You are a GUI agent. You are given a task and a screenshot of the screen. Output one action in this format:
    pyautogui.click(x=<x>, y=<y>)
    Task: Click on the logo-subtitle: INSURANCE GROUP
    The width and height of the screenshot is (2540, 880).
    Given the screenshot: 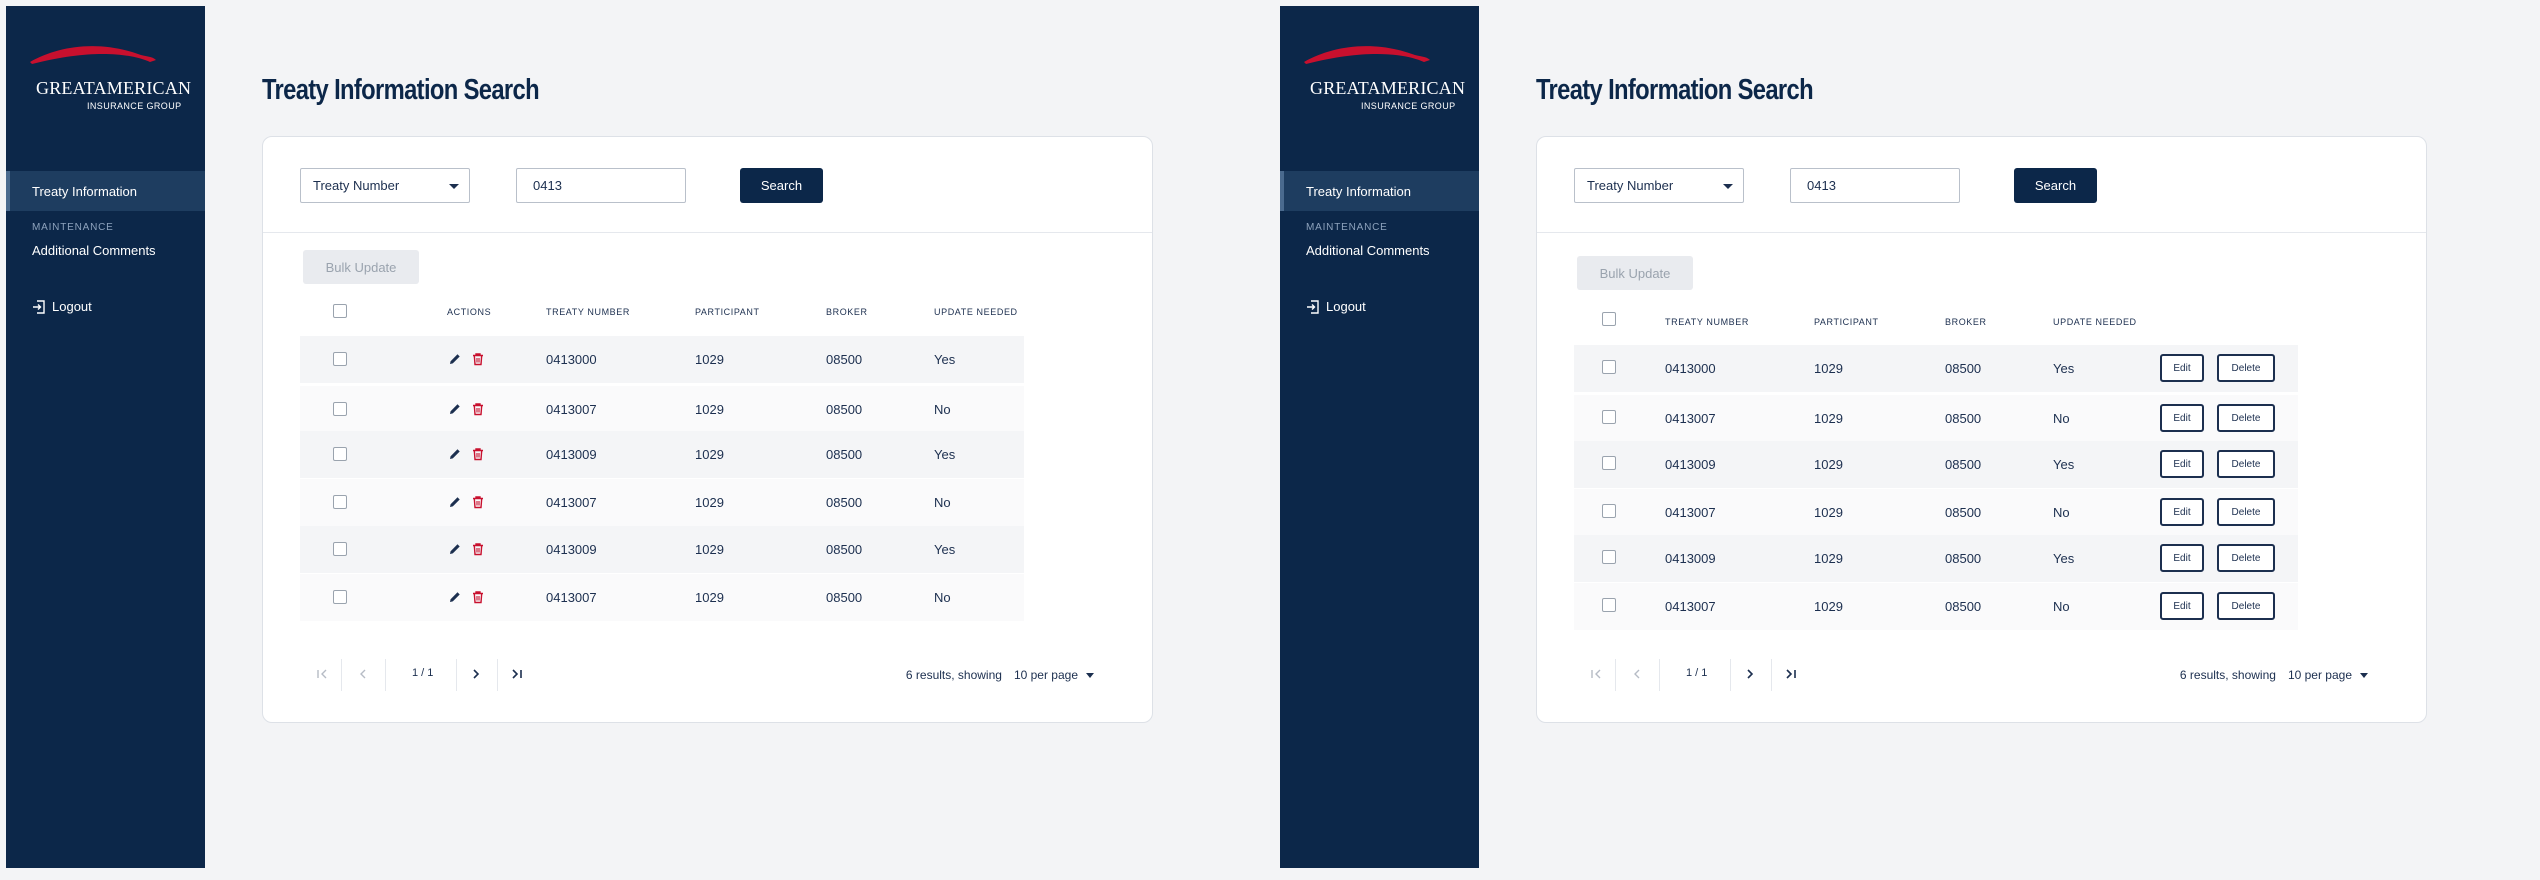 What is the action you would take?
    pyautogui.click(x=1408, y=106)
    